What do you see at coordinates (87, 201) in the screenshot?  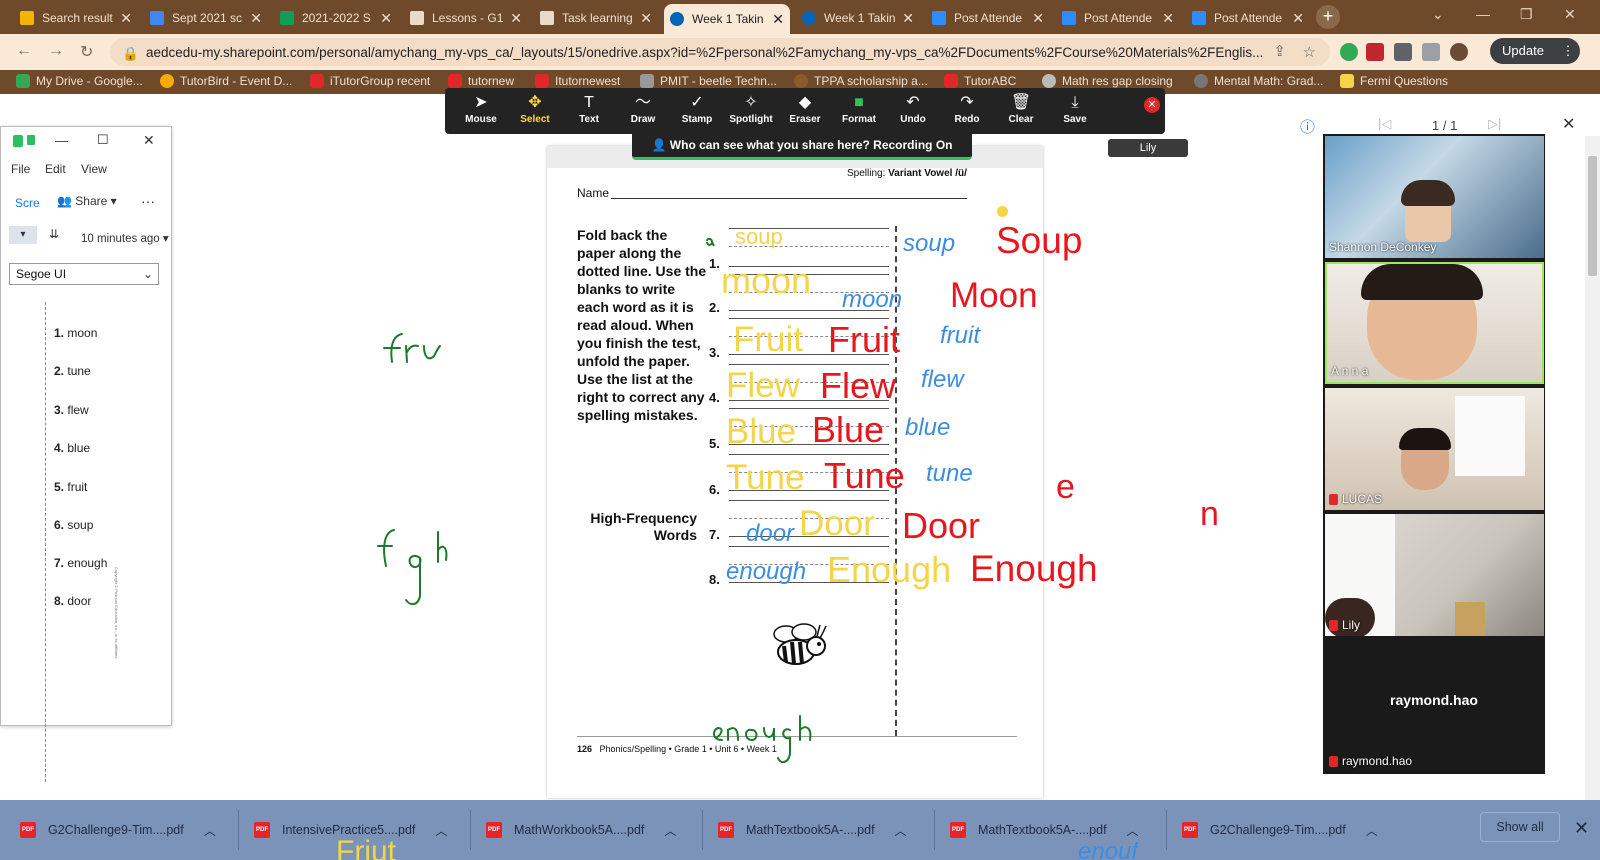 I see `share-button: 👥 Share ▾` at bounding box center [87, 201].